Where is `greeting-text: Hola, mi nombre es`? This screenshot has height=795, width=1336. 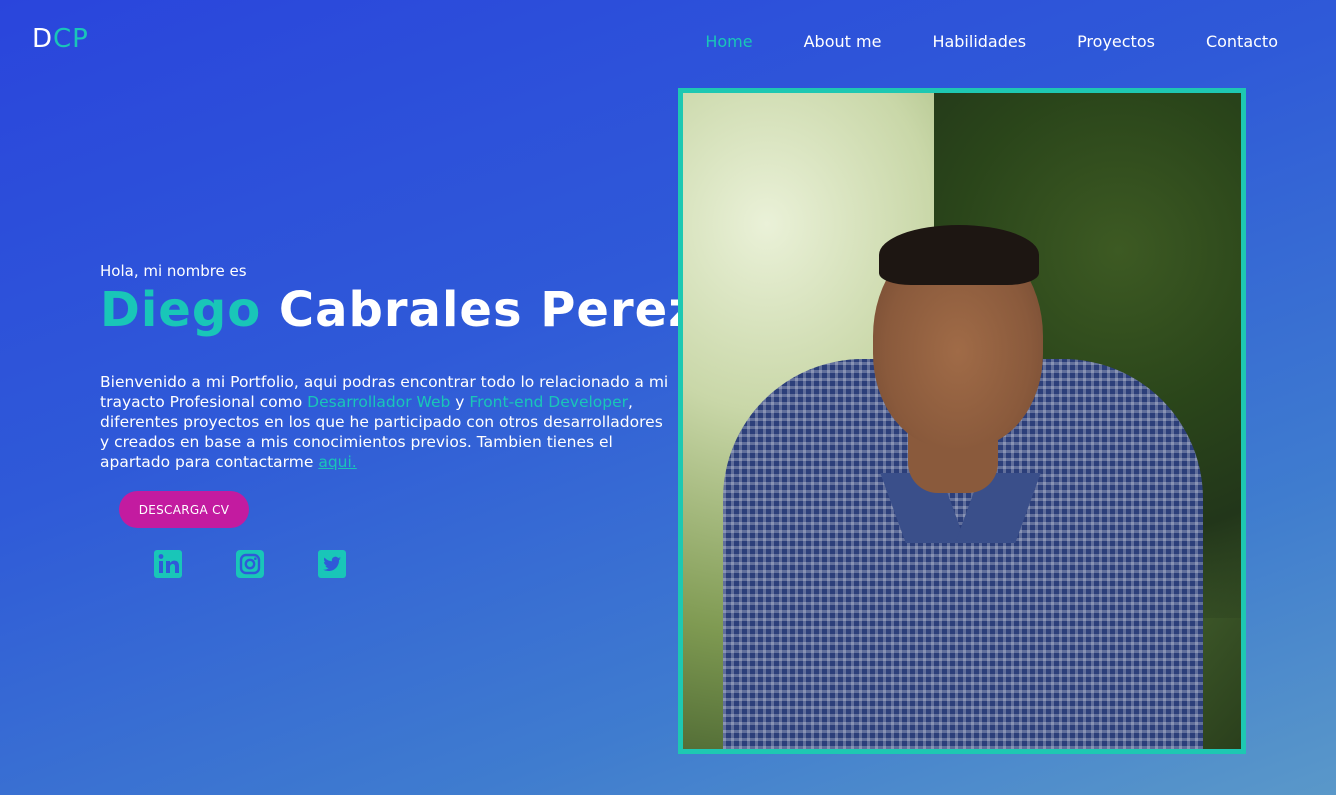
greeting-text: Hola, mi nombre es is located at coordinates (173, 271).